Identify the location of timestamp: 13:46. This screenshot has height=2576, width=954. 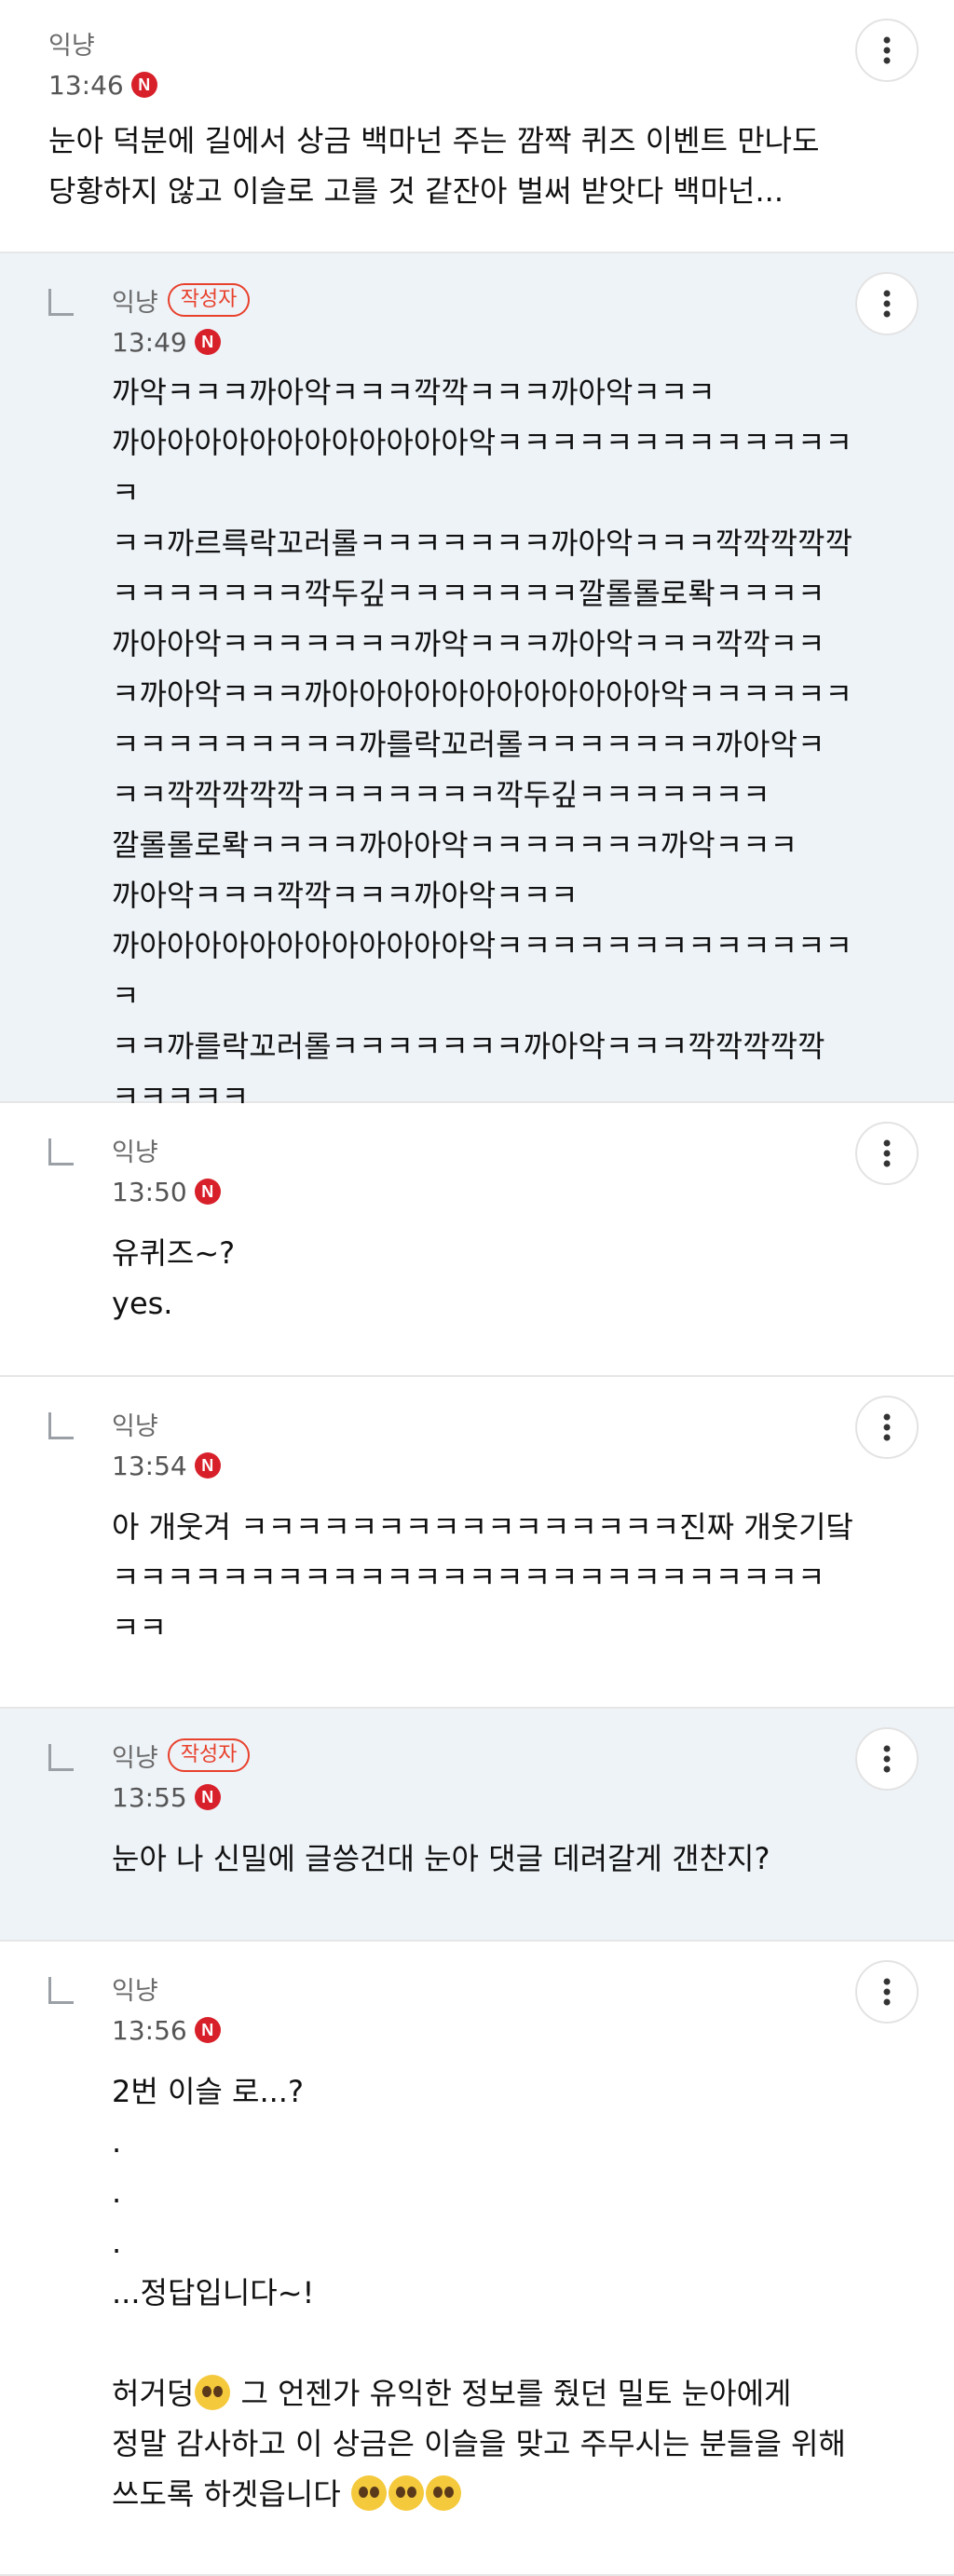
(86, 85).